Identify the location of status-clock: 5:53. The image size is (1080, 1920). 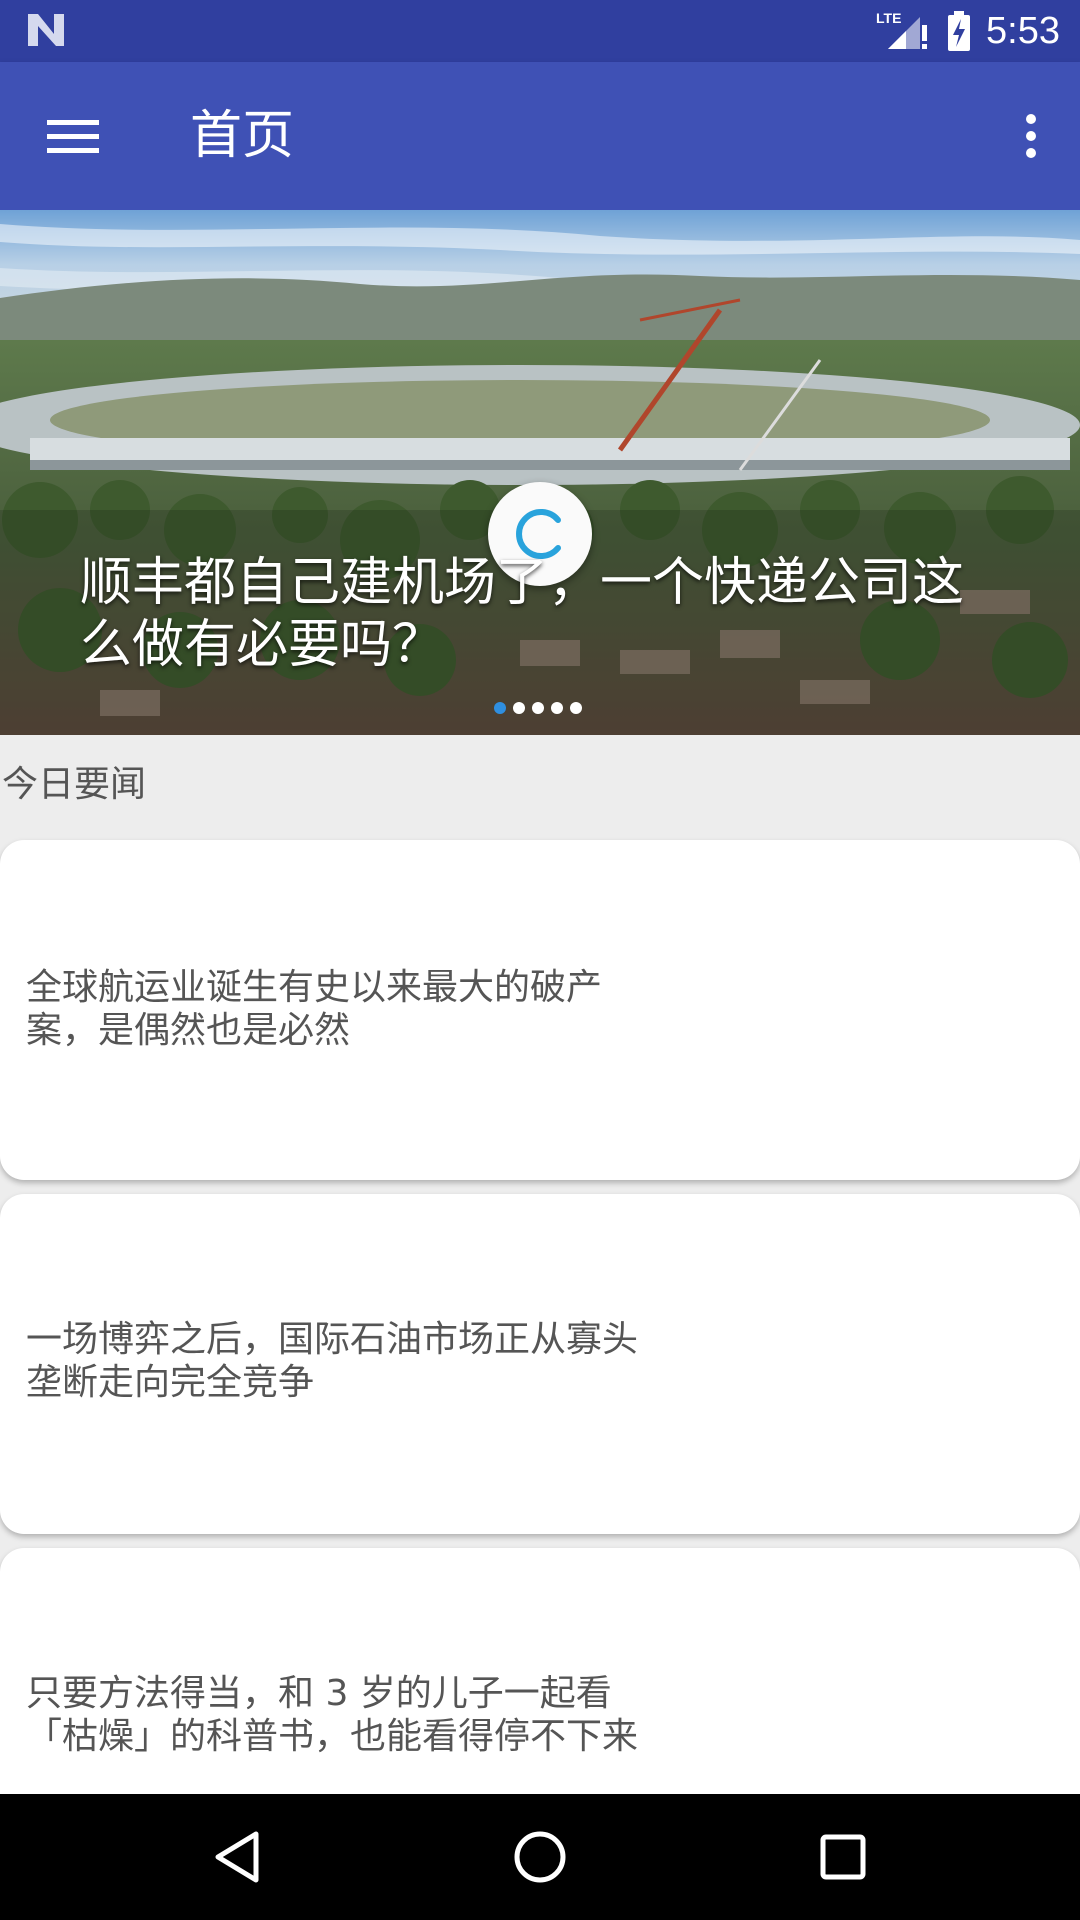
(1023, 30).